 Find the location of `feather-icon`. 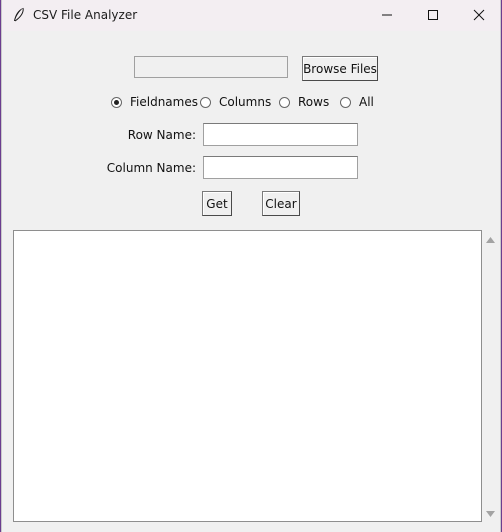

feather-icon is located at coordinates (19, 15).